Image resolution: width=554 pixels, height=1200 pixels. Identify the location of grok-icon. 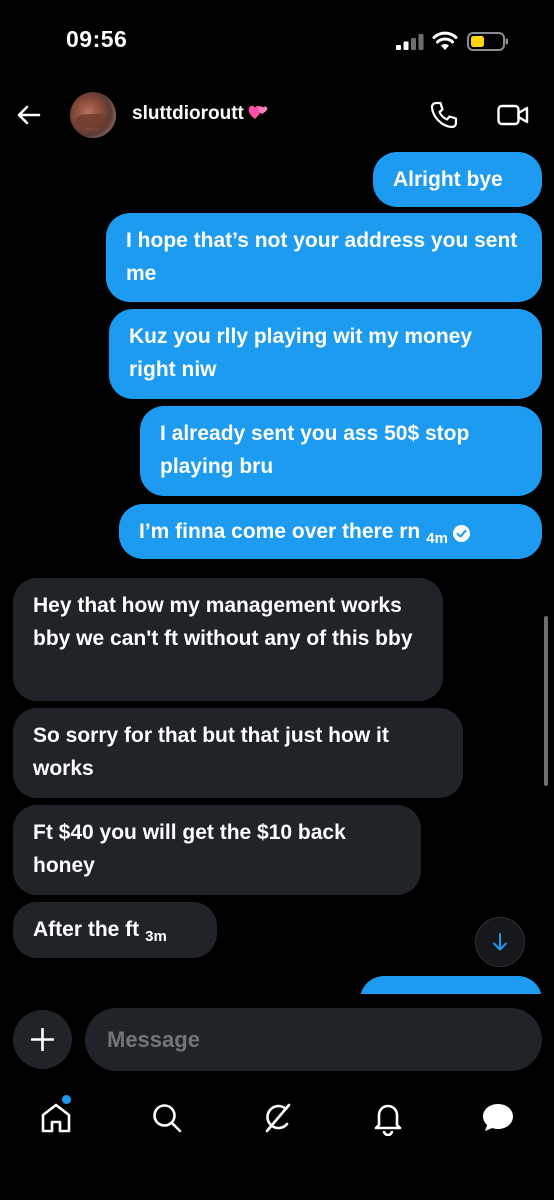
(277, 1118).